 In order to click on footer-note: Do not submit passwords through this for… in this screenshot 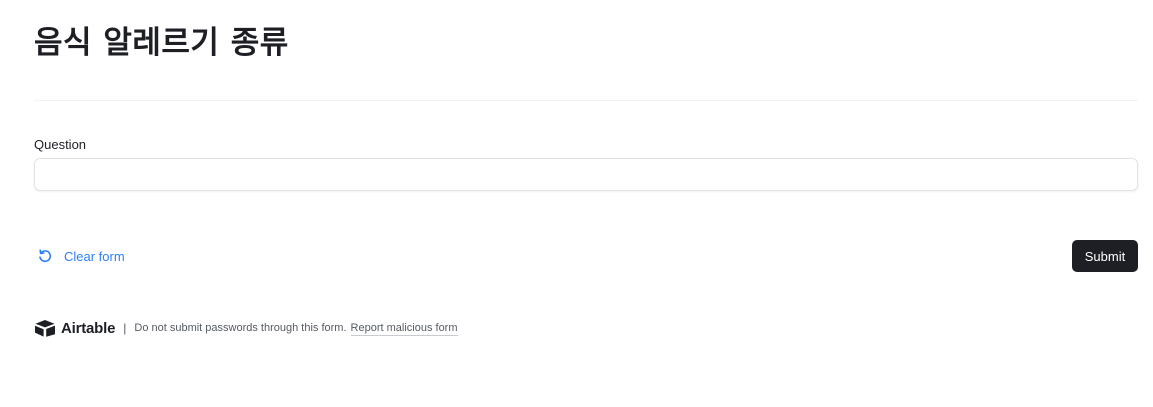, I will do `click(240, 328)`.